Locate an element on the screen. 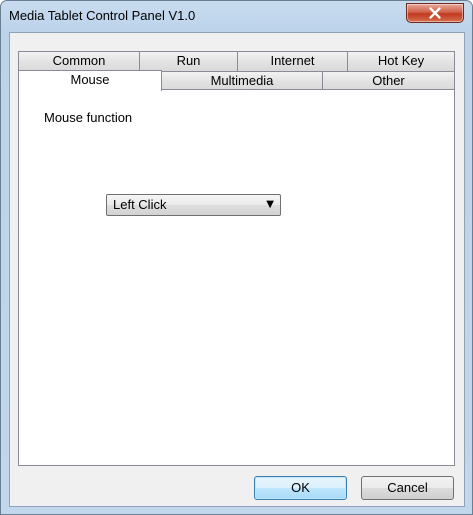 This screenshot has height=515, width=473. ok-button-label: OK is located at coordinates (300, 487).